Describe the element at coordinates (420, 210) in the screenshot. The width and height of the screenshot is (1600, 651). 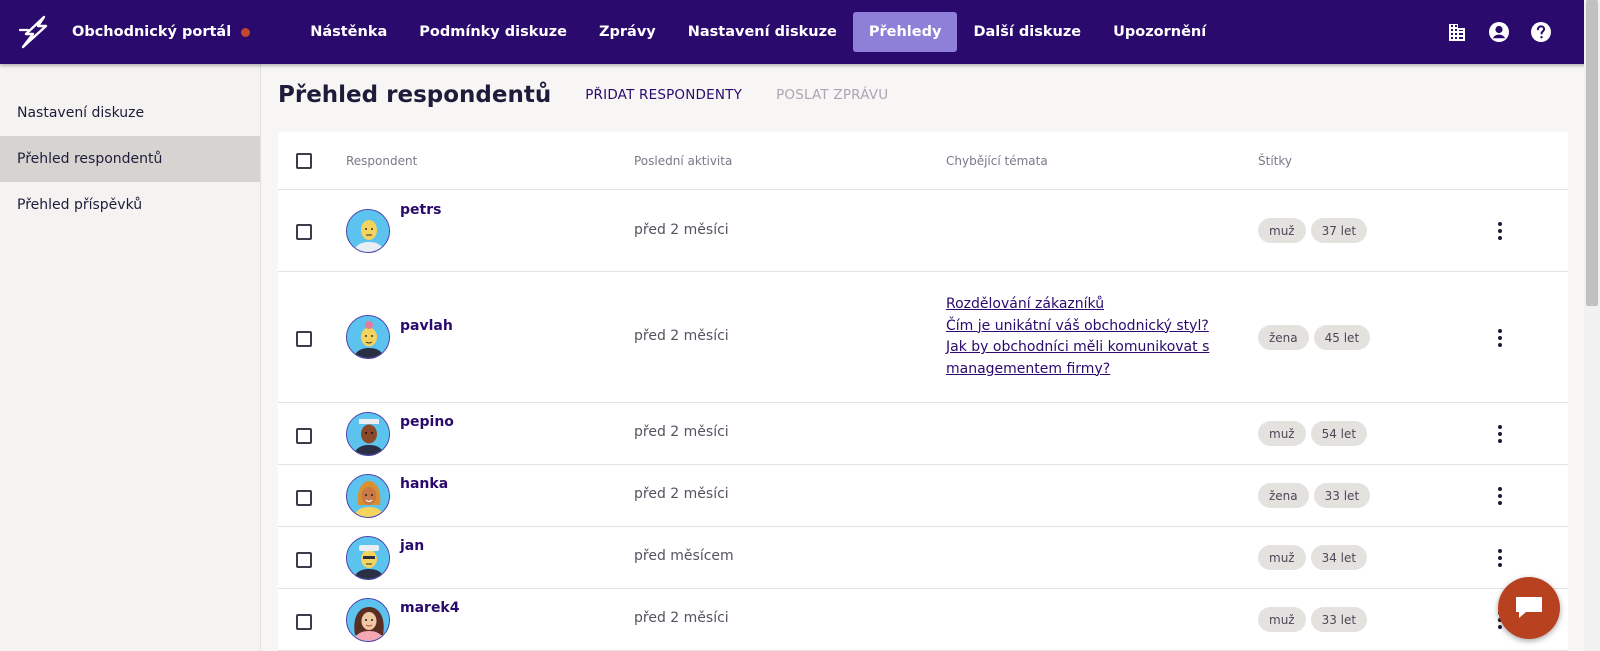
I see `respondent-name: petrs` at that location.